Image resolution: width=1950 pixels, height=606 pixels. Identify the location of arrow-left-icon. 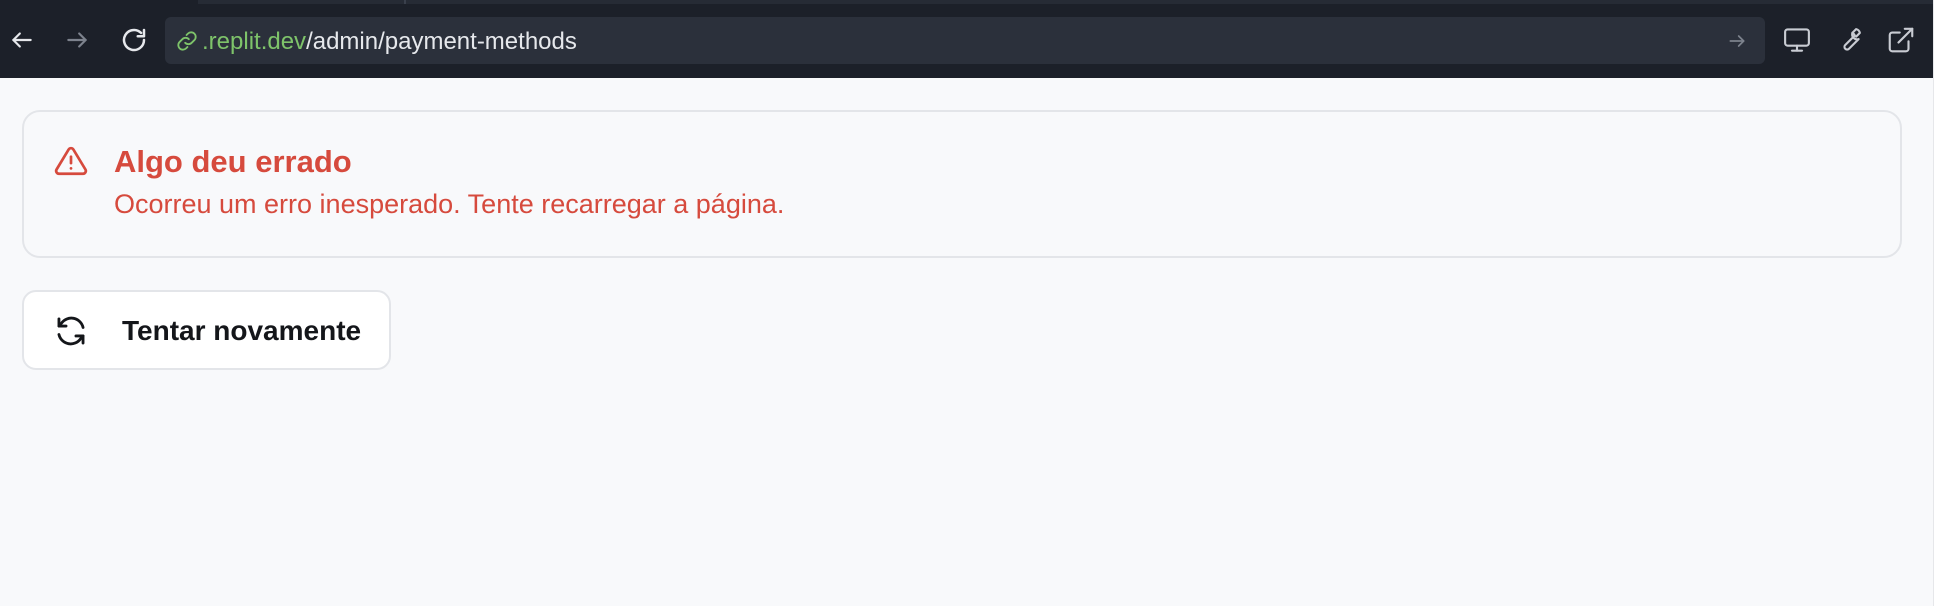
(22, 40).